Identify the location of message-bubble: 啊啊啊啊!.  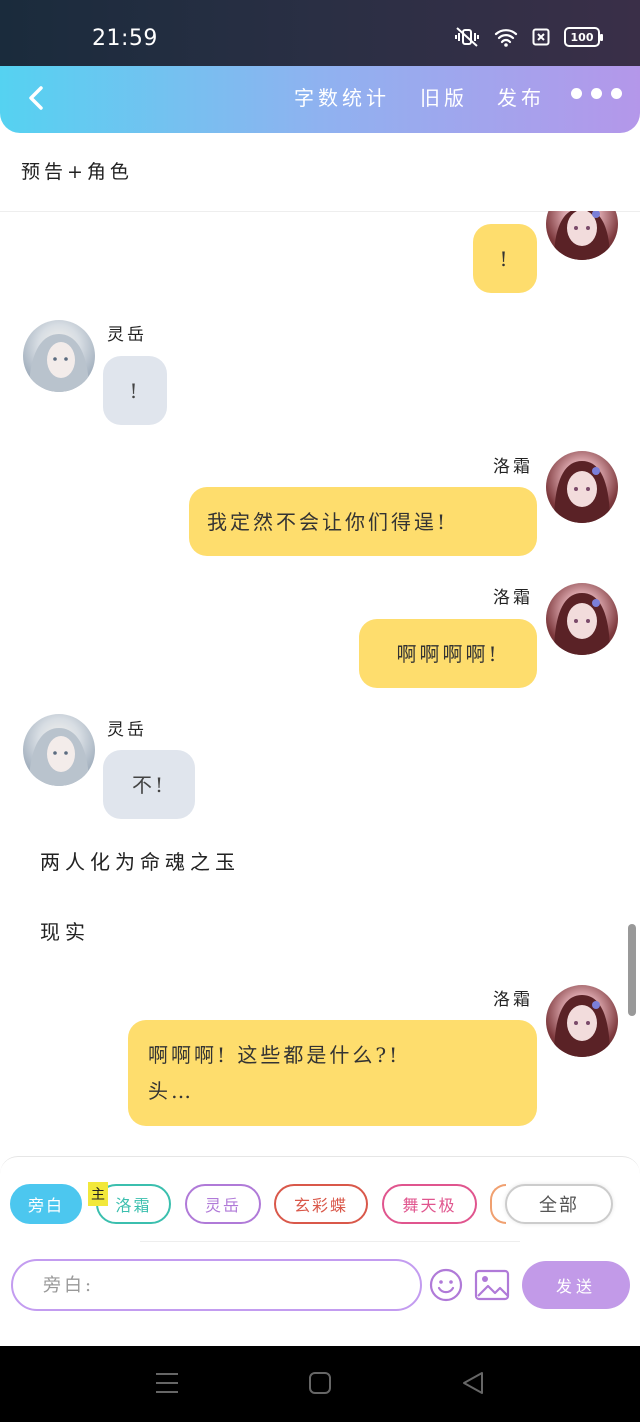
(448, 653).